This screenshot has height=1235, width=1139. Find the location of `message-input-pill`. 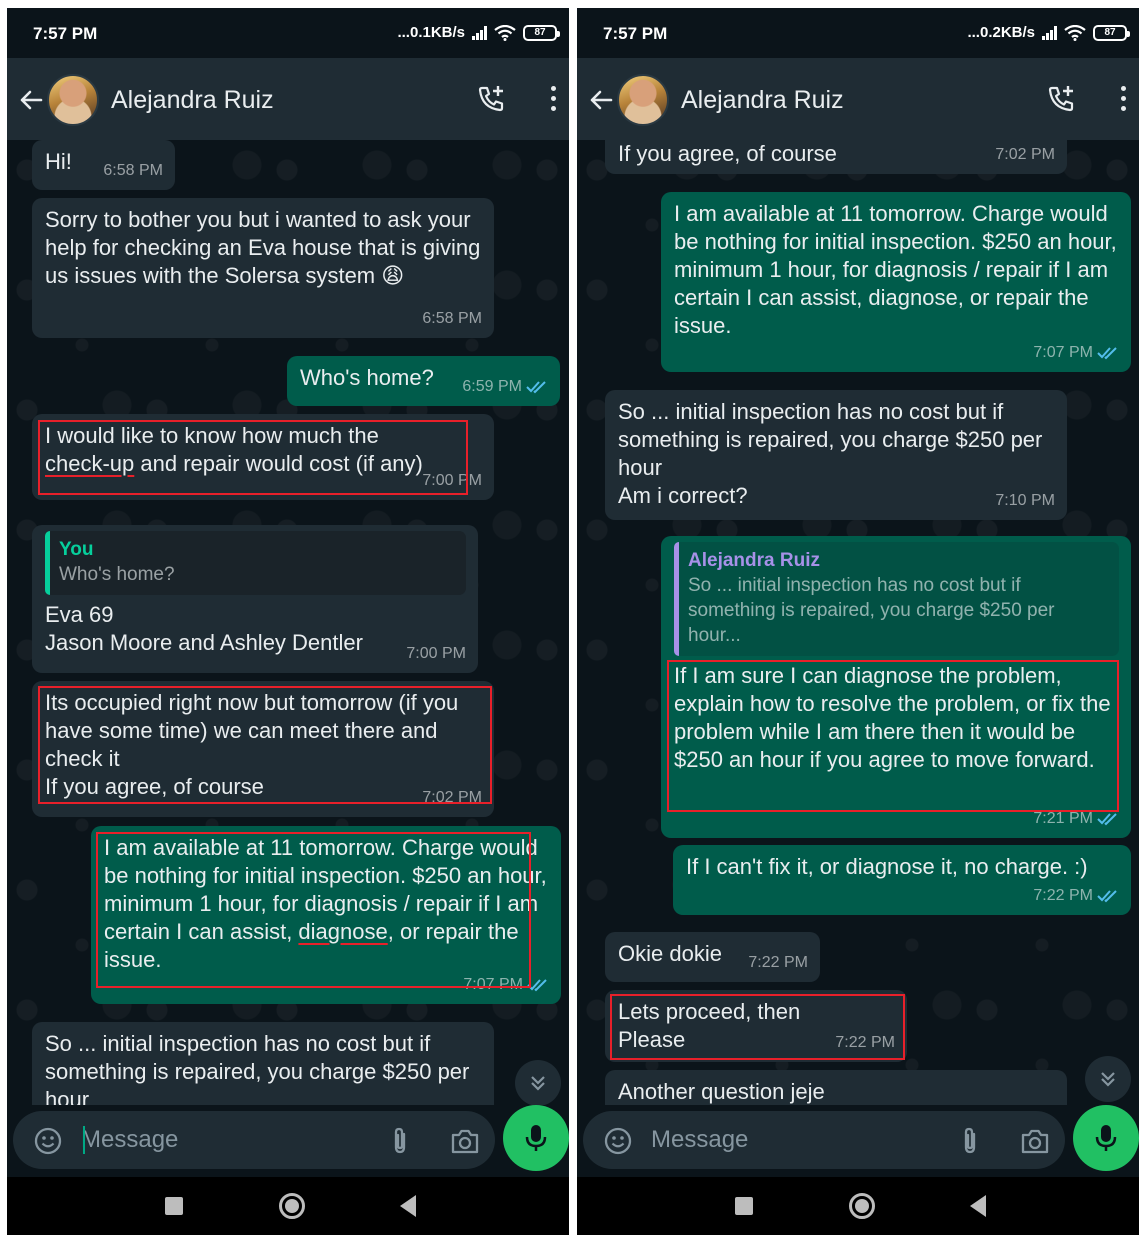

message-input-pill is located at coordinates (824, 1140).